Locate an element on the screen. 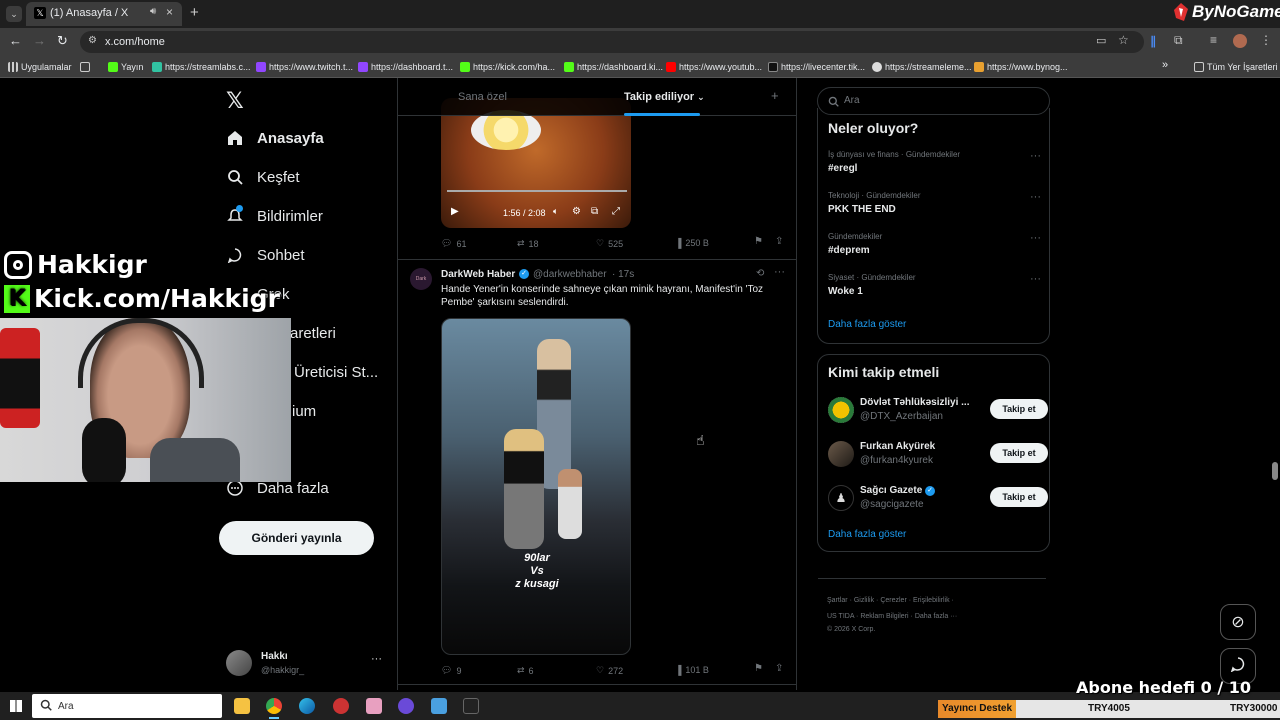 The width and height of the screenshot is (1280, 720). tweet-author: DarkWeb Haber is located at coordinates (478, 274).